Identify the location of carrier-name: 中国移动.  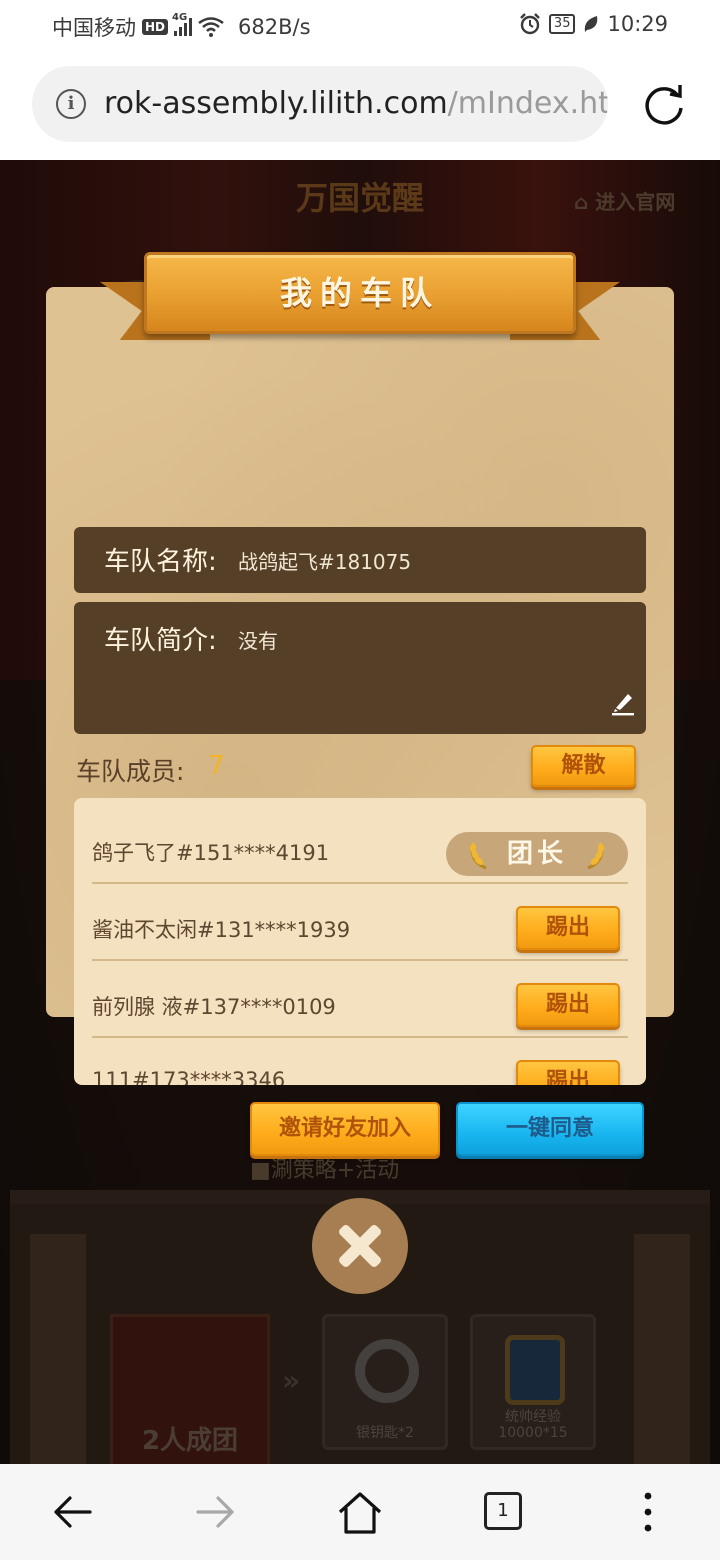
(94, 28).